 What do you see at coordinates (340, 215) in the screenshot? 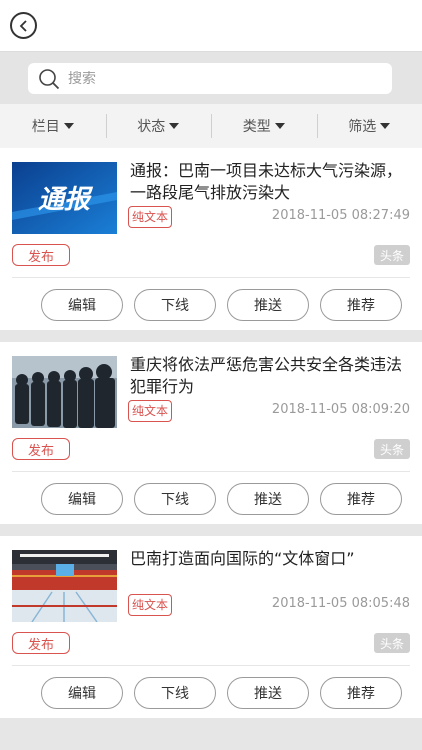
I see `article-time: 2018-11-05 08:27:49` at bounding box center [340, 215].